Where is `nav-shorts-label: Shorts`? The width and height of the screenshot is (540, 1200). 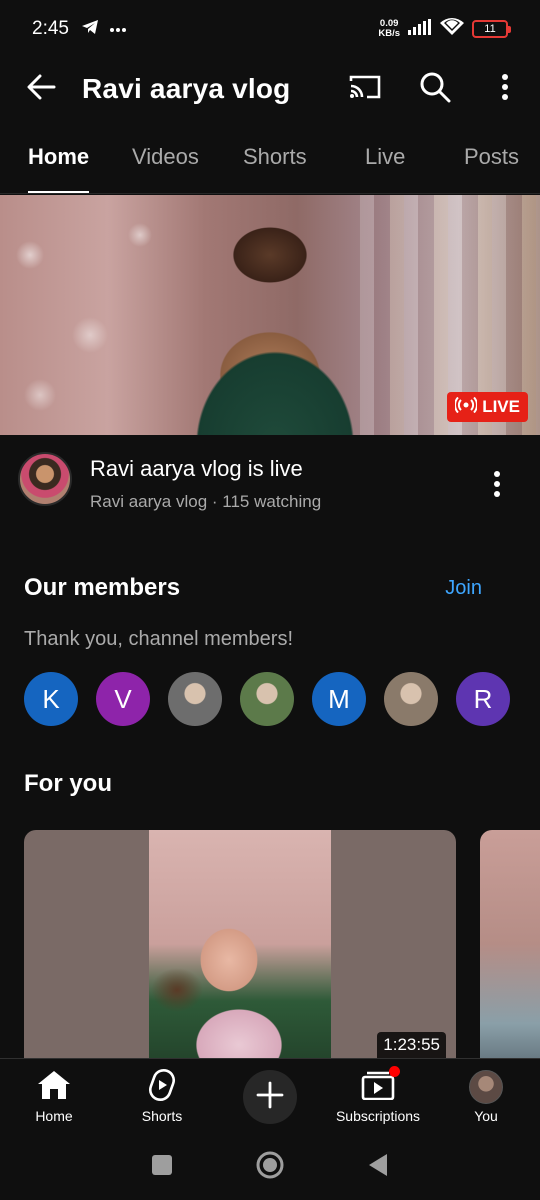
nav-shorts-label: Shorts is located at coordinates (162, 1115).